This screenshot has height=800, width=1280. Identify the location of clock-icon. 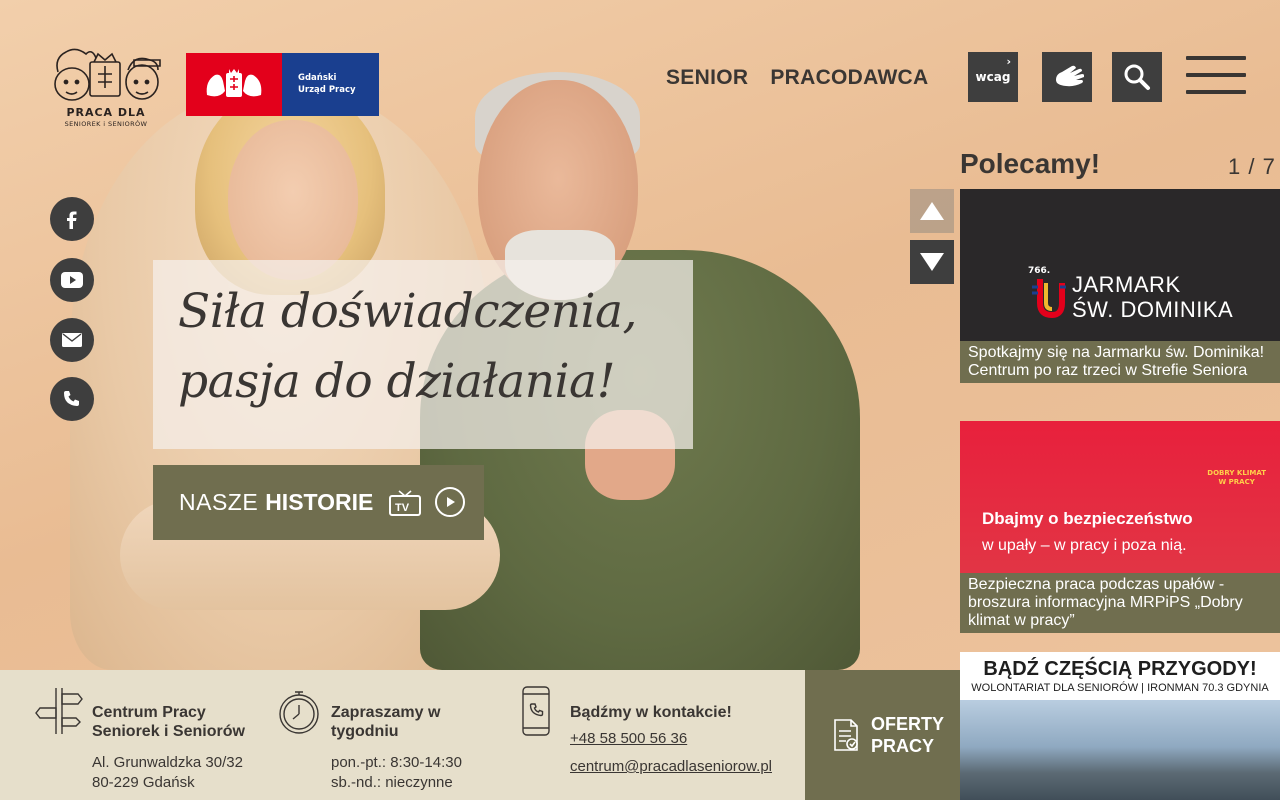
(299, 712).